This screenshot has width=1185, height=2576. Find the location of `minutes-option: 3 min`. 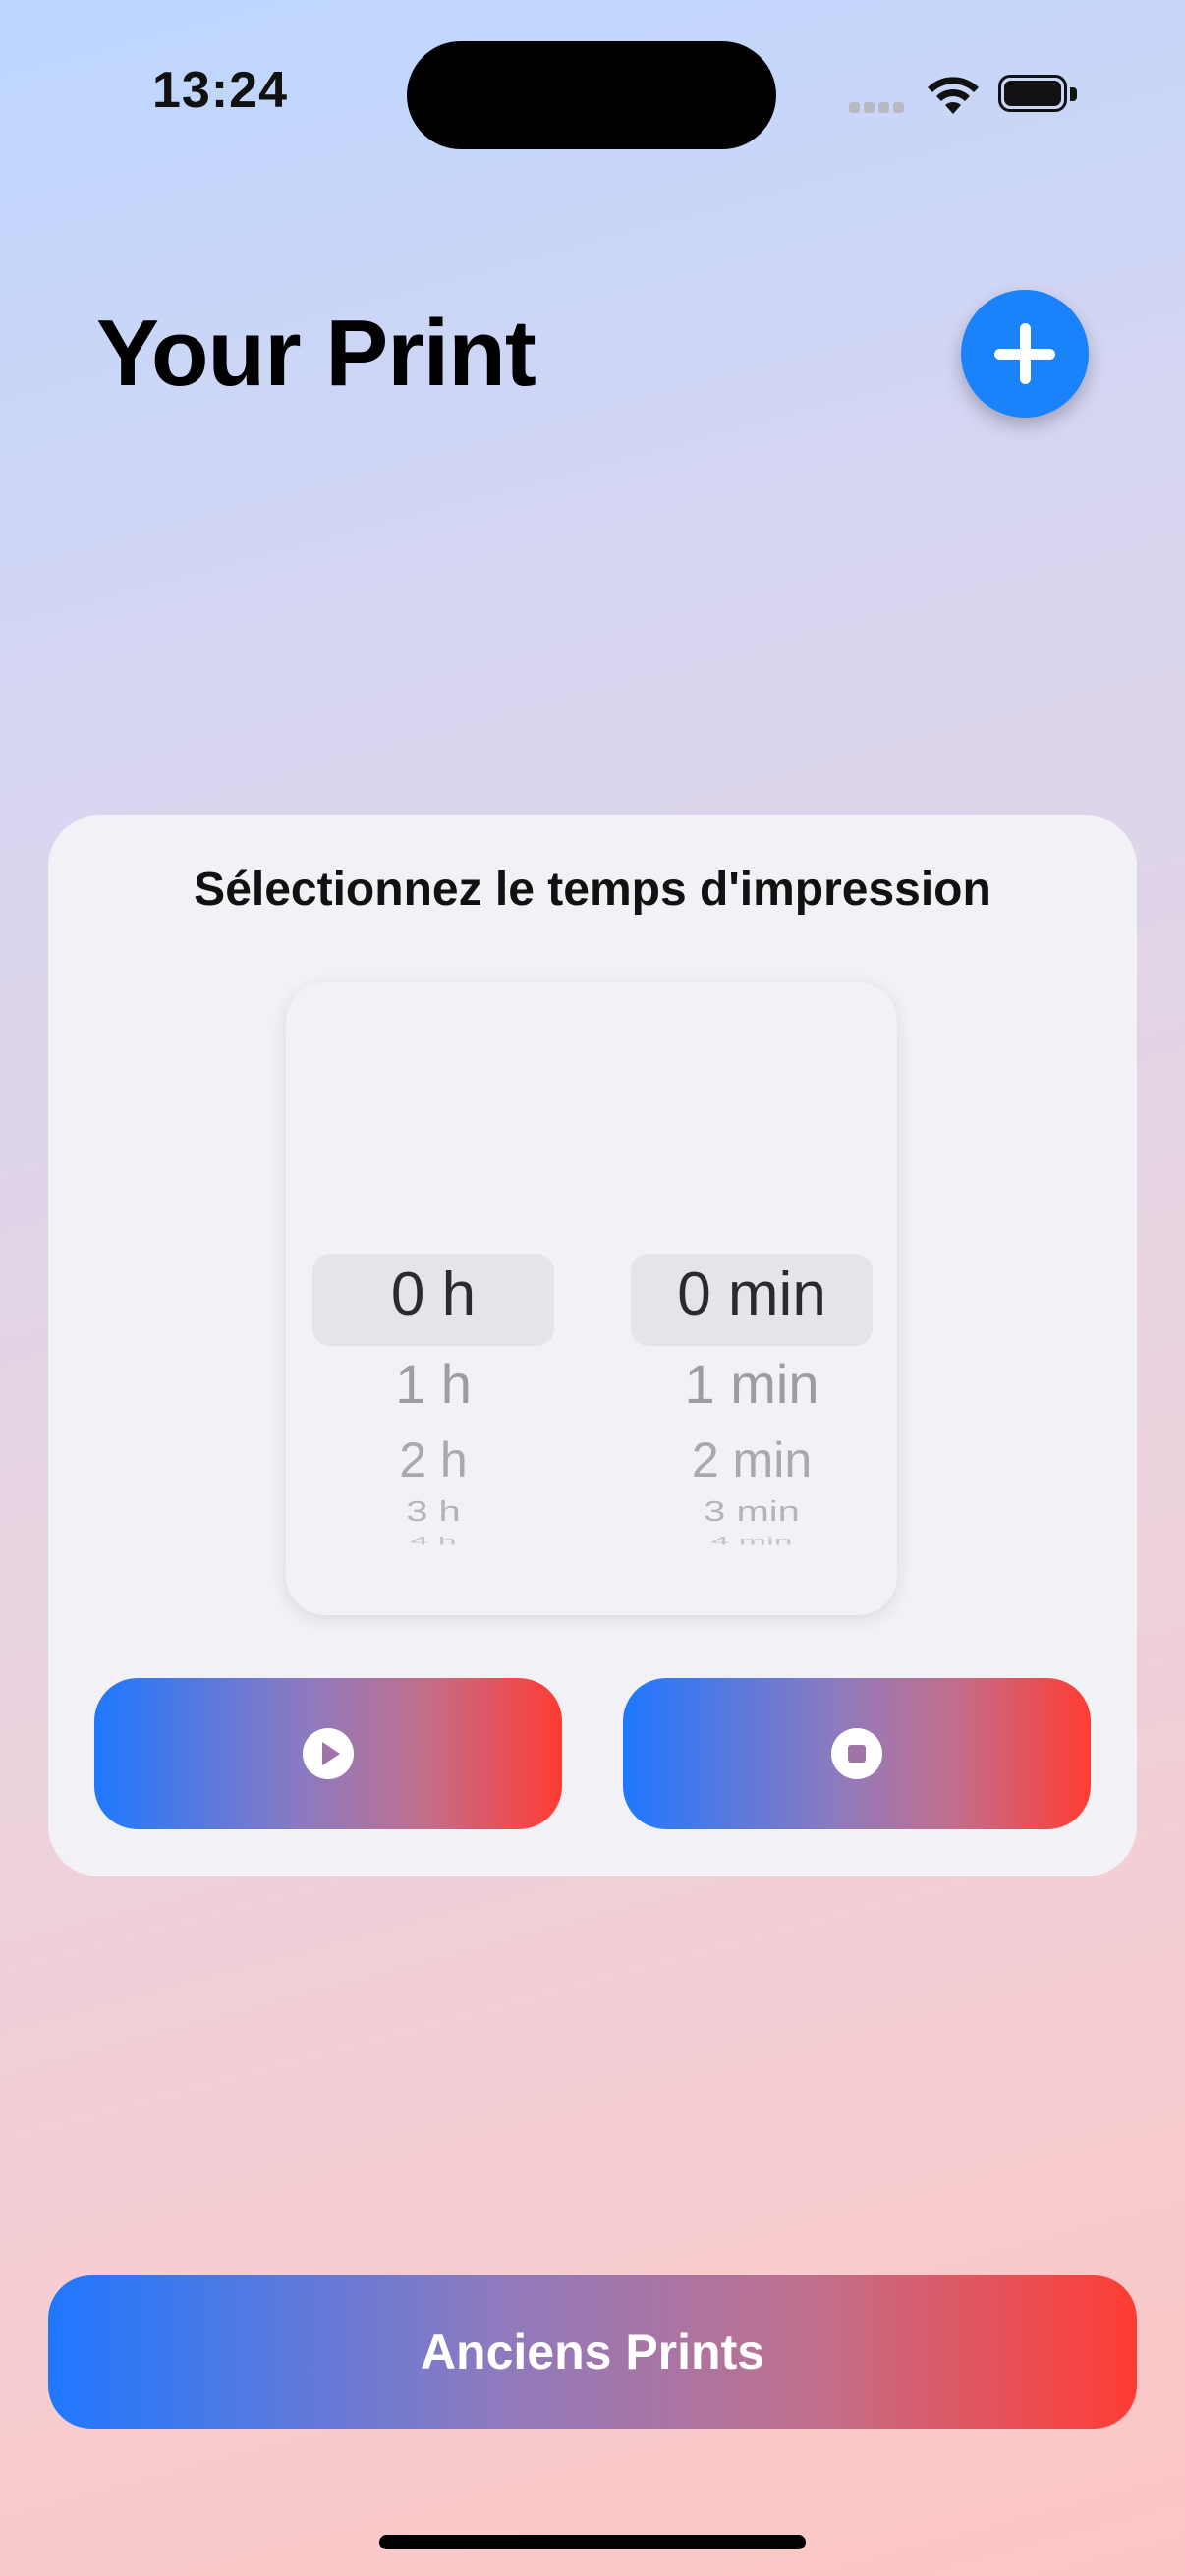

minutes-option: 3 min is located at coordinates (752, 1512).